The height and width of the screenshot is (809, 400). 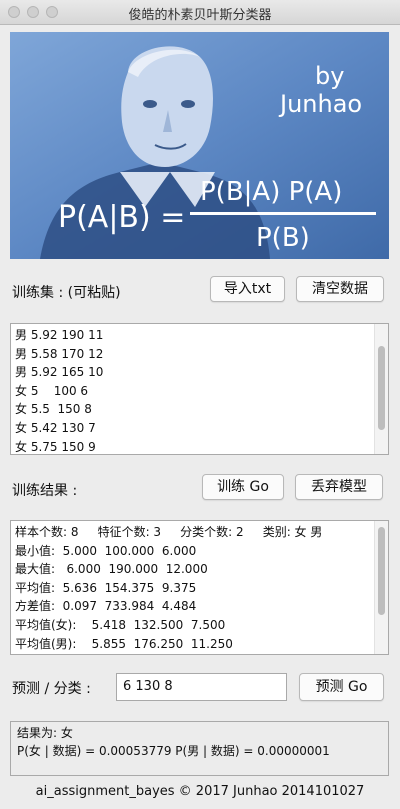 What do you see at coordinates (329, 76) in the screenshot?
I see `banner-by-text: by` at bounding box center [329, 76].